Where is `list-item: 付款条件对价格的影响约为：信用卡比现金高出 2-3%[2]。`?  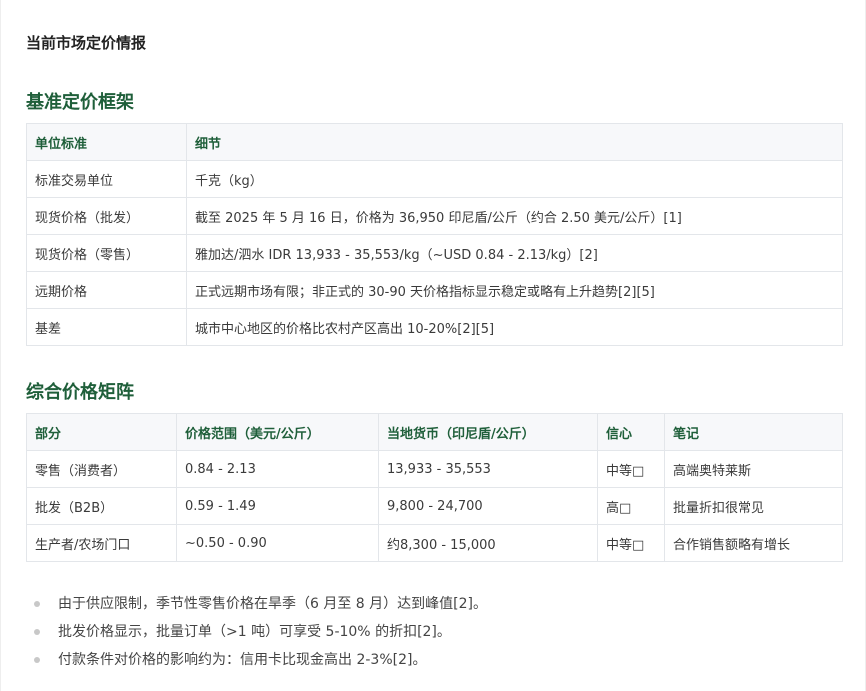
list-item: 付款条件对价格的影响约为：信用卡比现金高出 2-3%[2]。 is located at coordinates (256, 660).